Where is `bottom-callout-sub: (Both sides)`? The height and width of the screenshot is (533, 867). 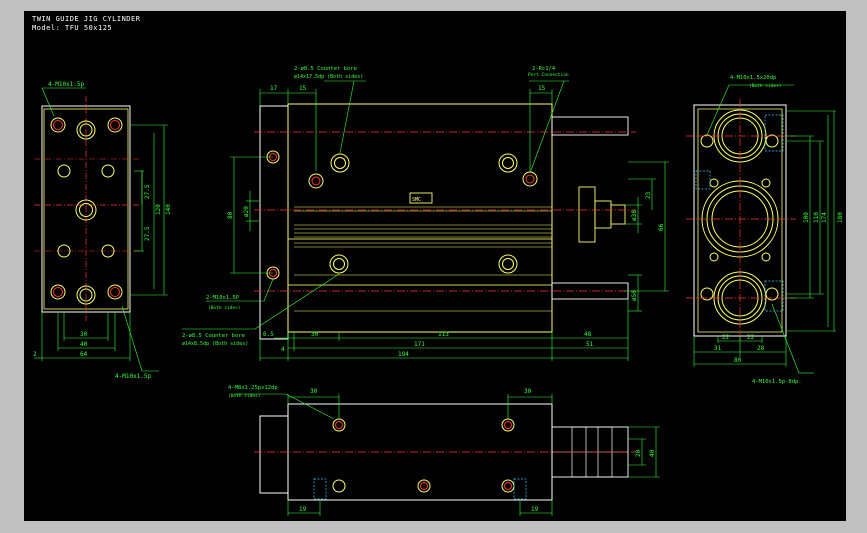
bottom-callout-sub: (Both sides) is located at coordinates (244, 396).